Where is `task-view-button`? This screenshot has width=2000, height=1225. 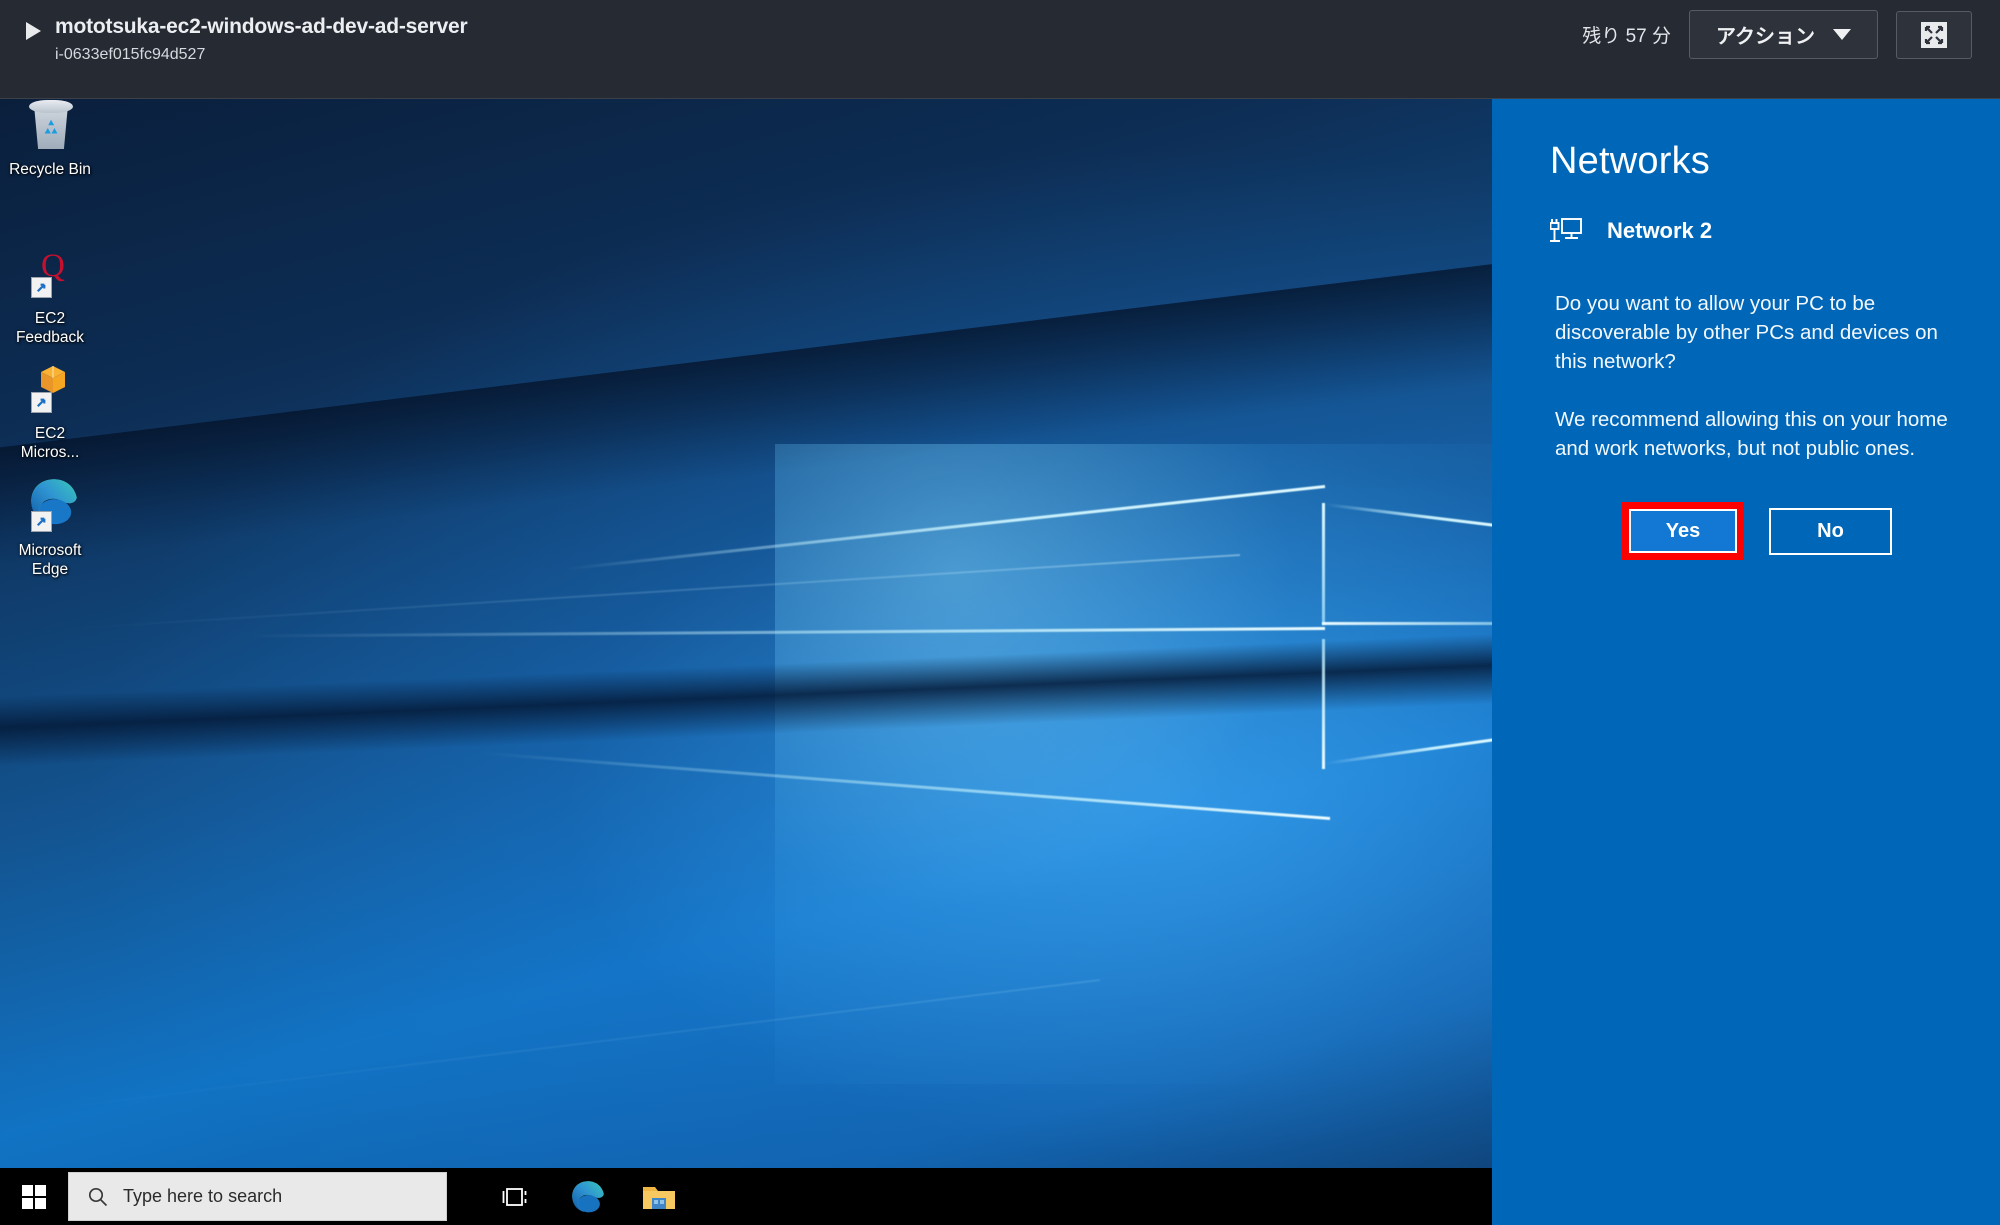 task-view-button is located at coordinates (514, 1196).